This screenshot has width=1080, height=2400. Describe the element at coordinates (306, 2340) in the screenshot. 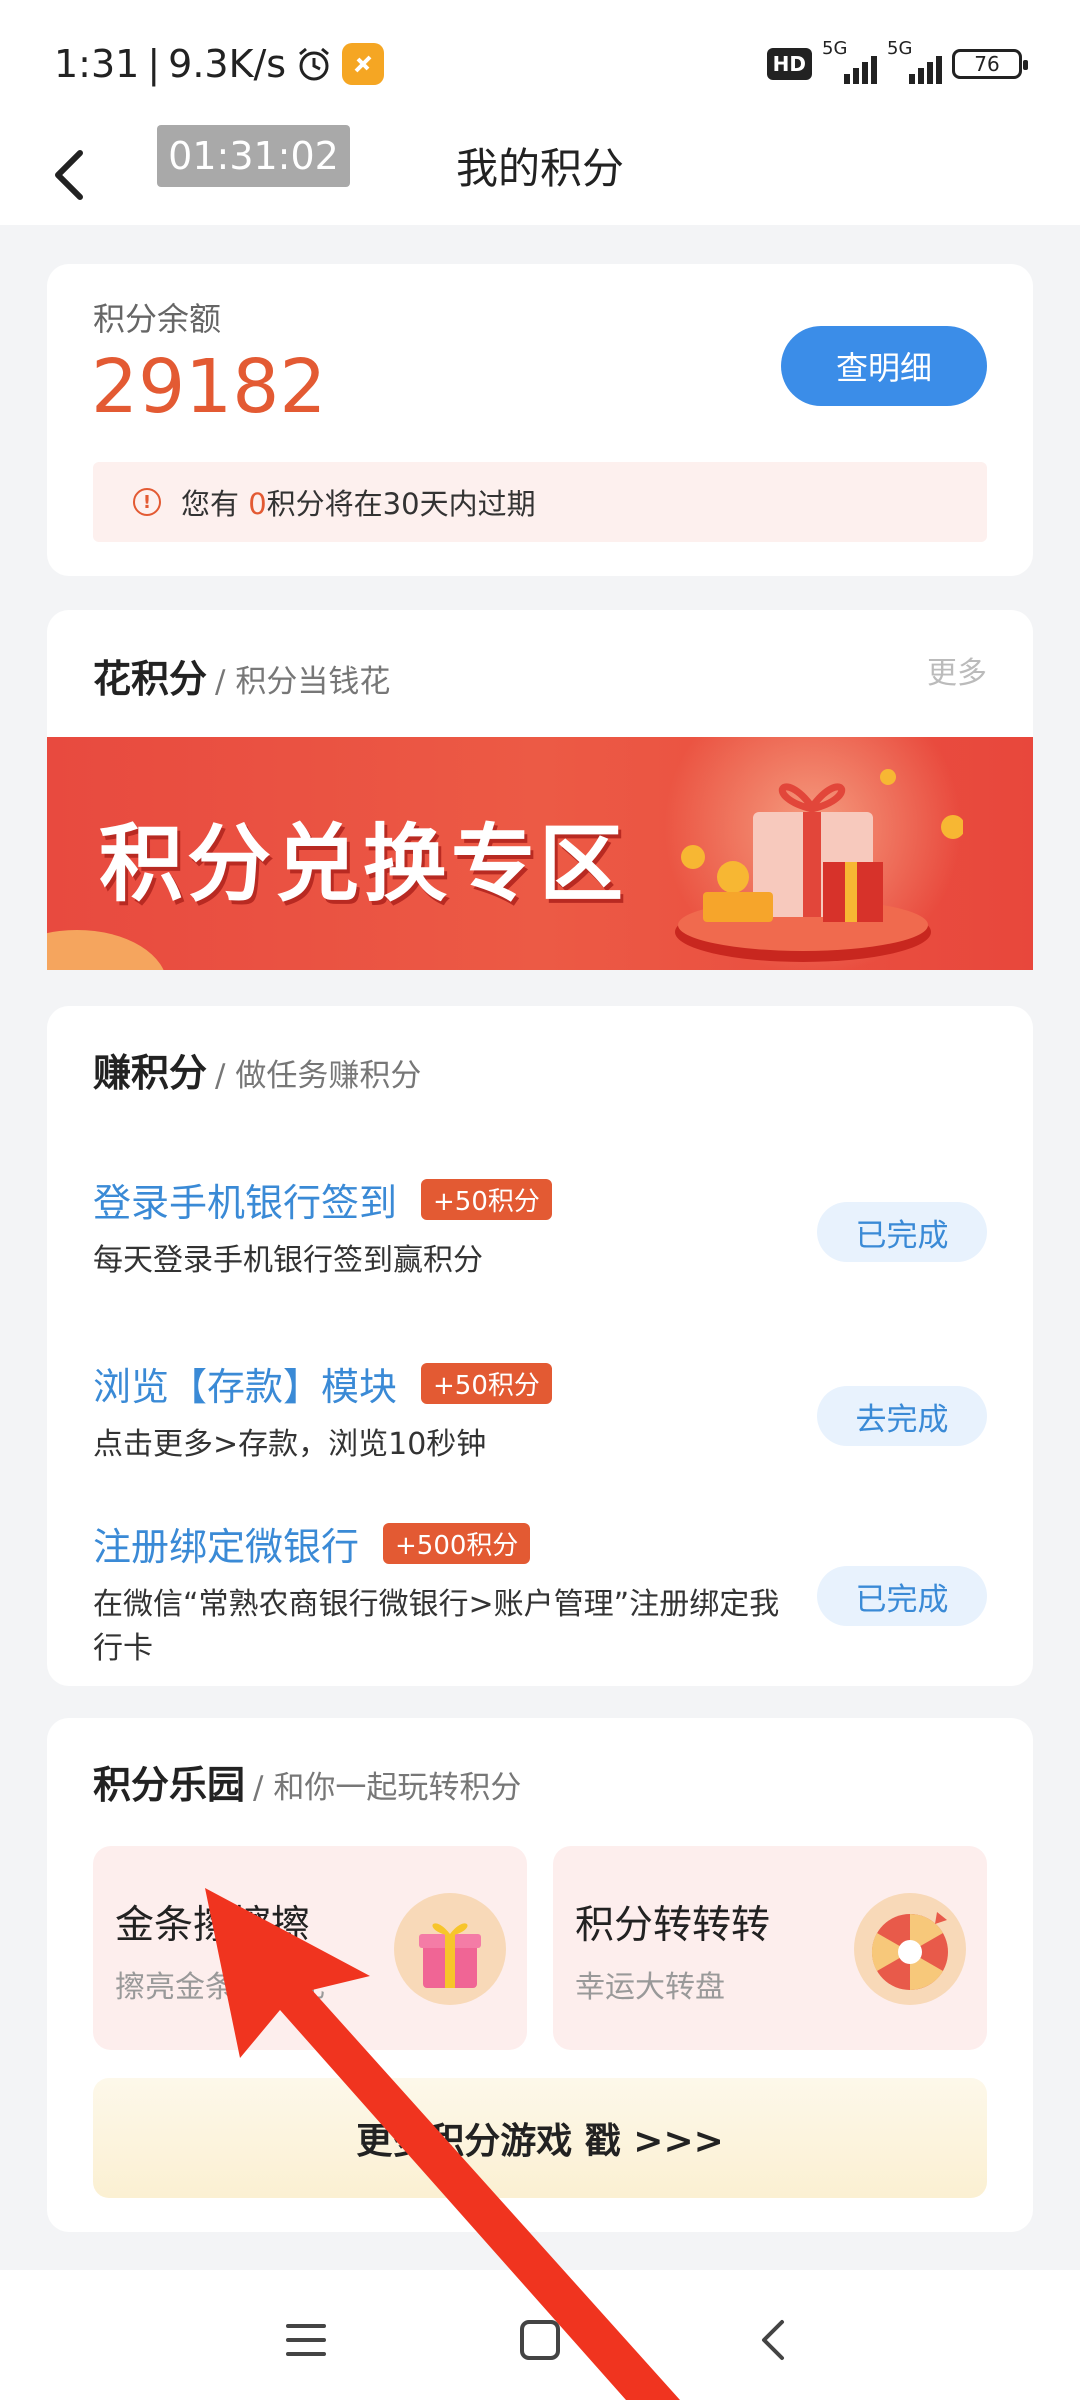

I see `menu-icon` at that location.